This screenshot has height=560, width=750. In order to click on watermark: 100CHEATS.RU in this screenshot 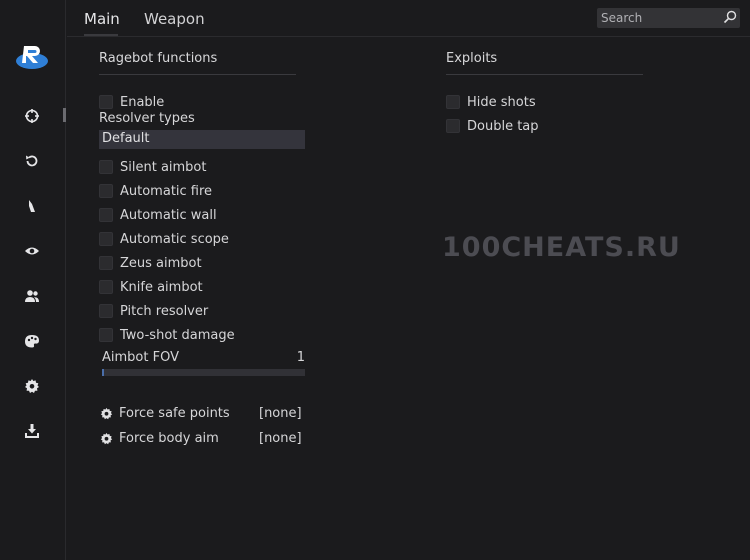, I will do `click(561, 247)`.